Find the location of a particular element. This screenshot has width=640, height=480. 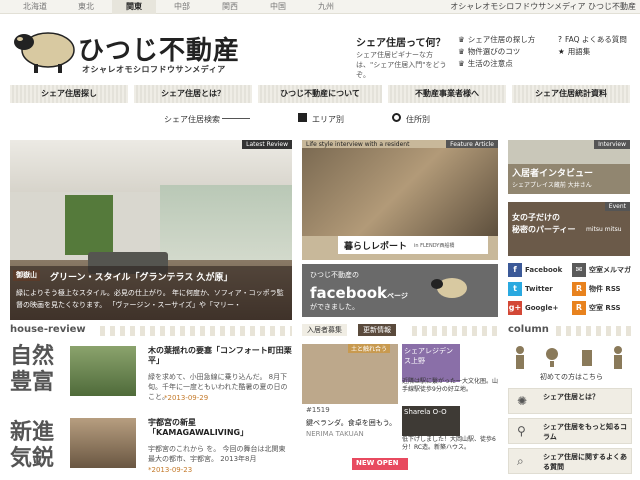

link-choosing-tips: ♛ 物件選びのコツ is located at coordinates (489, 51).